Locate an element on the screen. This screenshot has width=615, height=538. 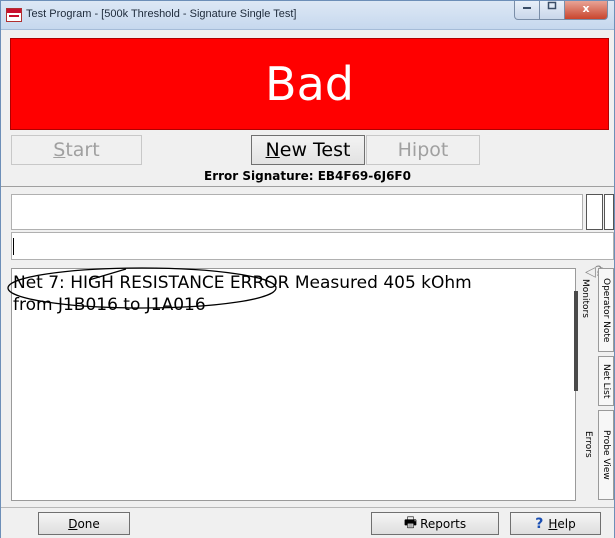
help-button: ? Help is located at coordinates (555, 523).